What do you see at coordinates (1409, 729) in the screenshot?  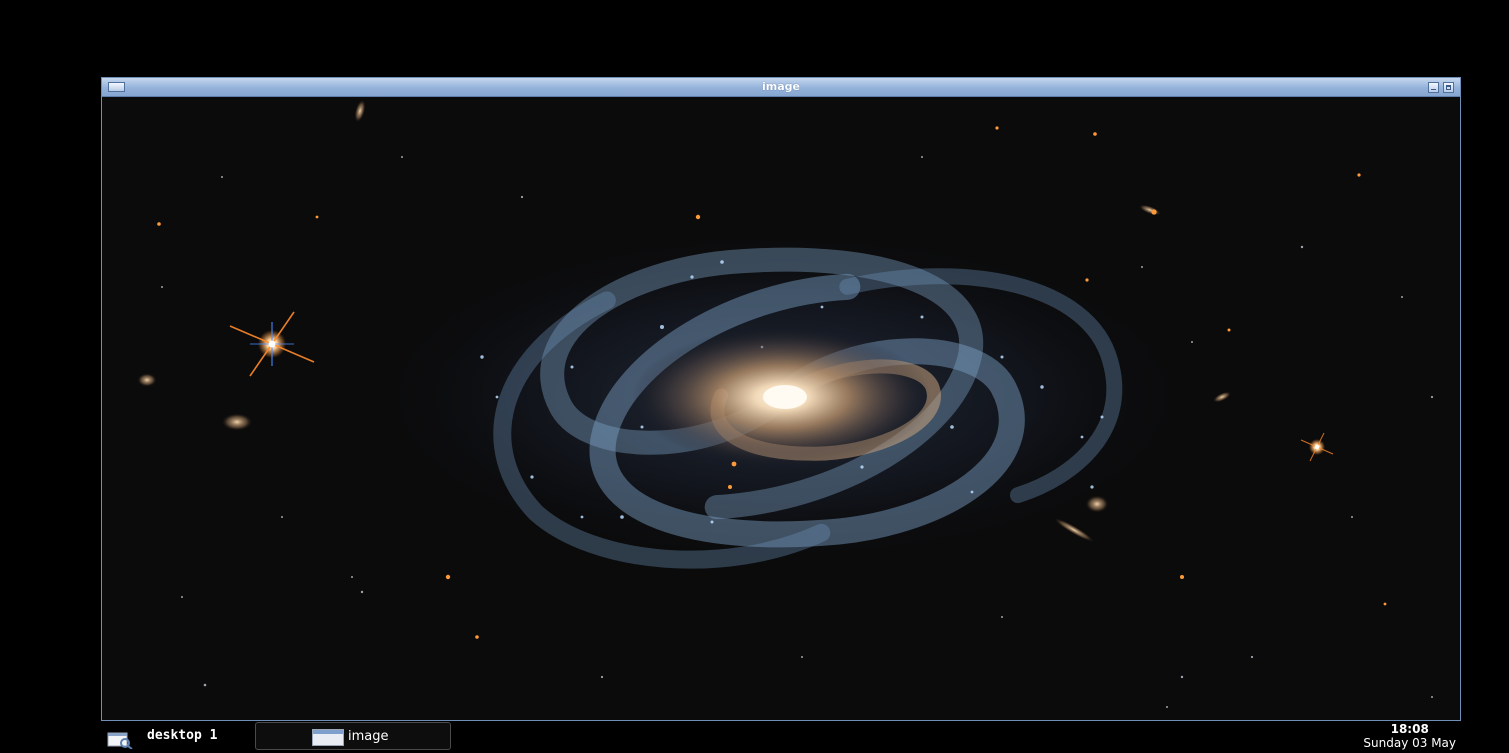 I see `clock-time: 18:08` at bounding box center [1409, 729].